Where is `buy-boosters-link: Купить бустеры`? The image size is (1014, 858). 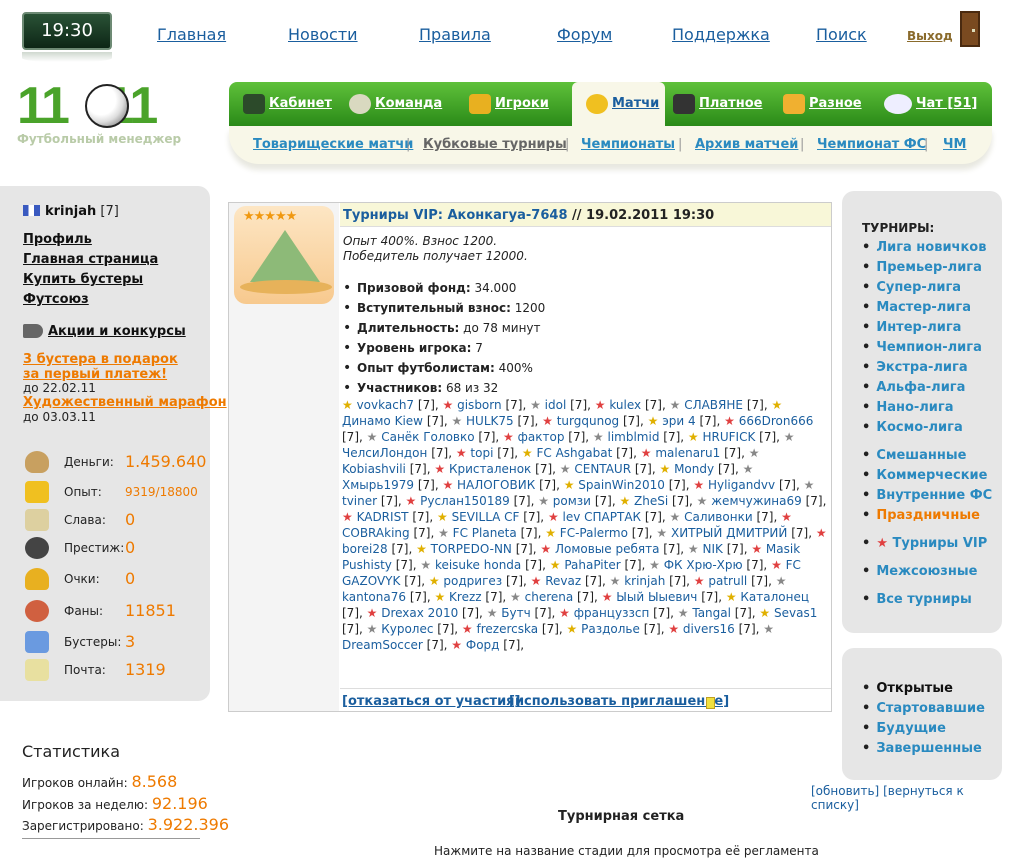
buy-boosters-link: Купить бустеры is located at coordinates (83, 279).